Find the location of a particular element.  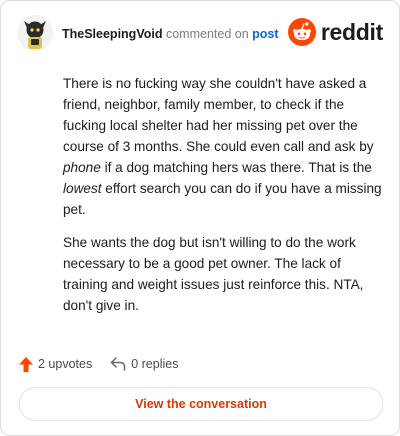

upvotes-stat: 2 upvotes is located at coordinates (56, 364).